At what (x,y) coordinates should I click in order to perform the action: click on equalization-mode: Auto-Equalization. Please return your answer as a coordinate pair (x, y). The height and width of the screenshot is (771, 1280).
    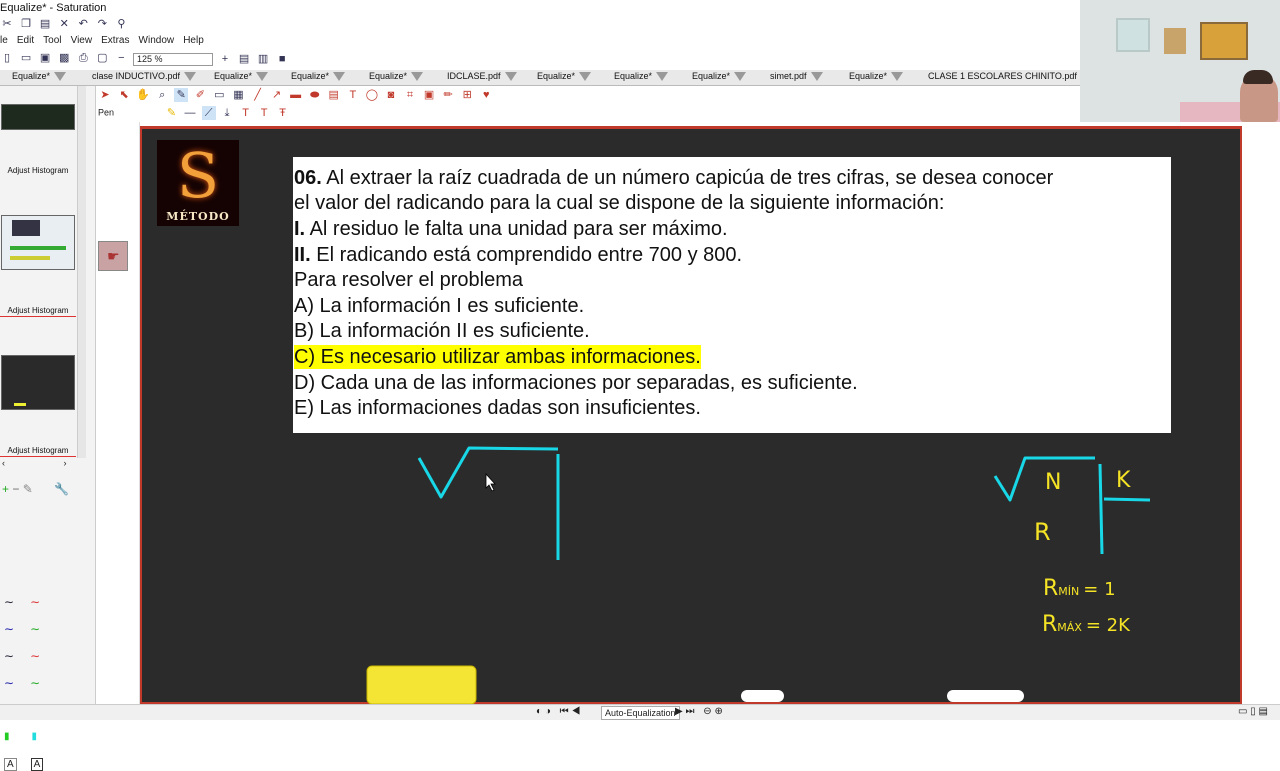
    Looking at the image, I should click on (640, 713).